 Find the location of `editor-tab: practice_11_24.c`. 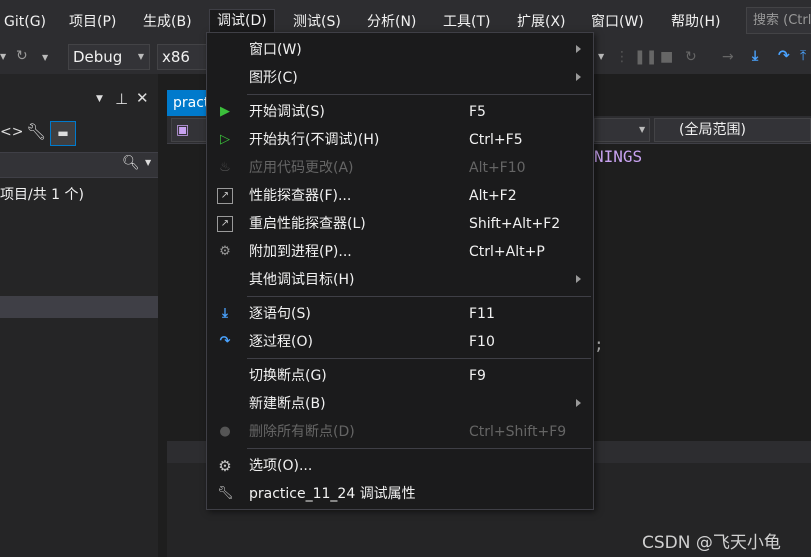

editor-tab: practice_11_24.c is located at coordinates (187, 103).